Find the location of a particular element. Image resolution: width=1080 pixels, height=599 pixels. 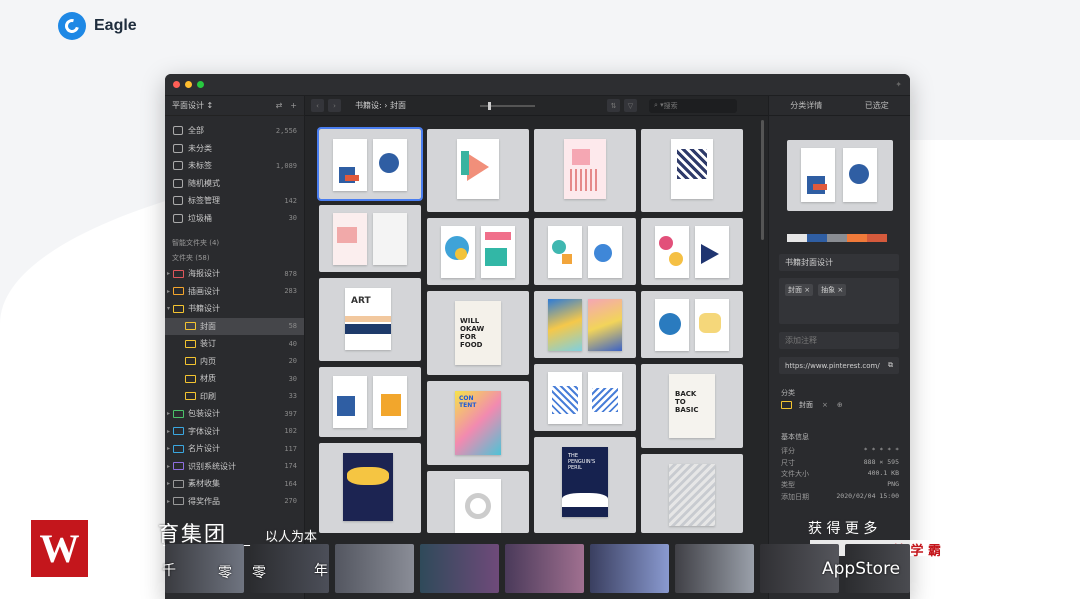

tag-icon is located at coordinates (178, 201).